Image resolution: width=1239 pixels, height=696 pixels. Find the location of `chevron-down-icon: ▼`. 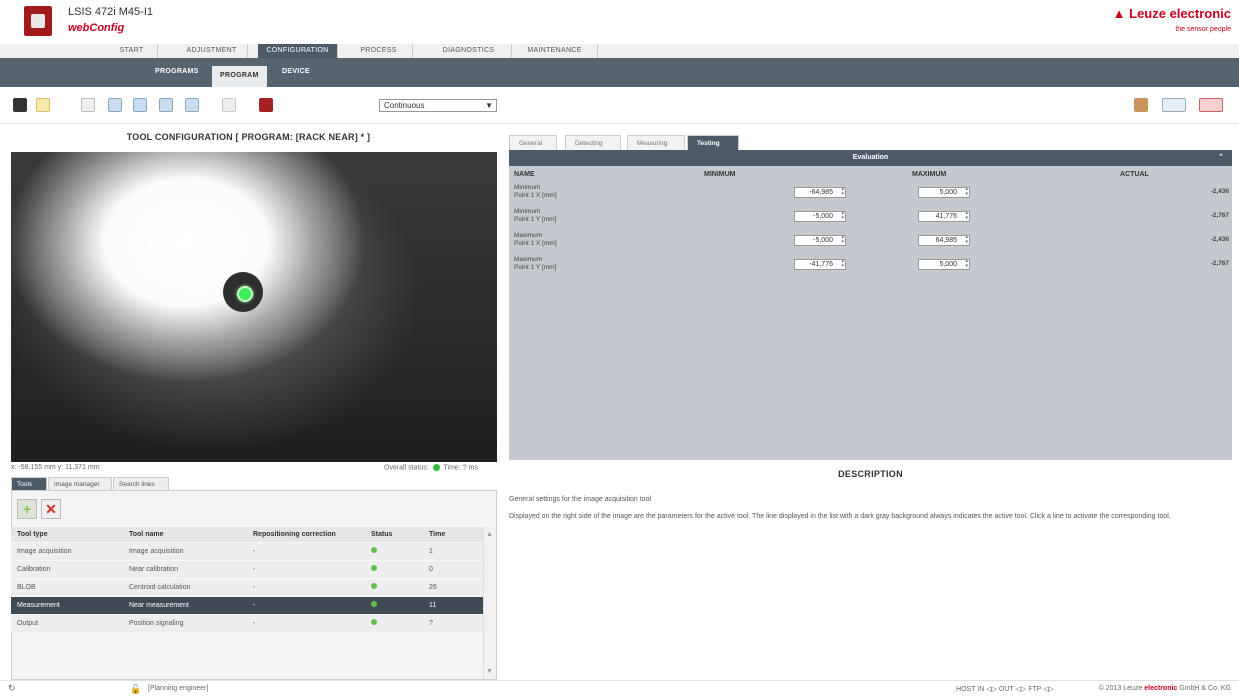

chevron-down-icon: ▼ is located at coordinates (489, 105).